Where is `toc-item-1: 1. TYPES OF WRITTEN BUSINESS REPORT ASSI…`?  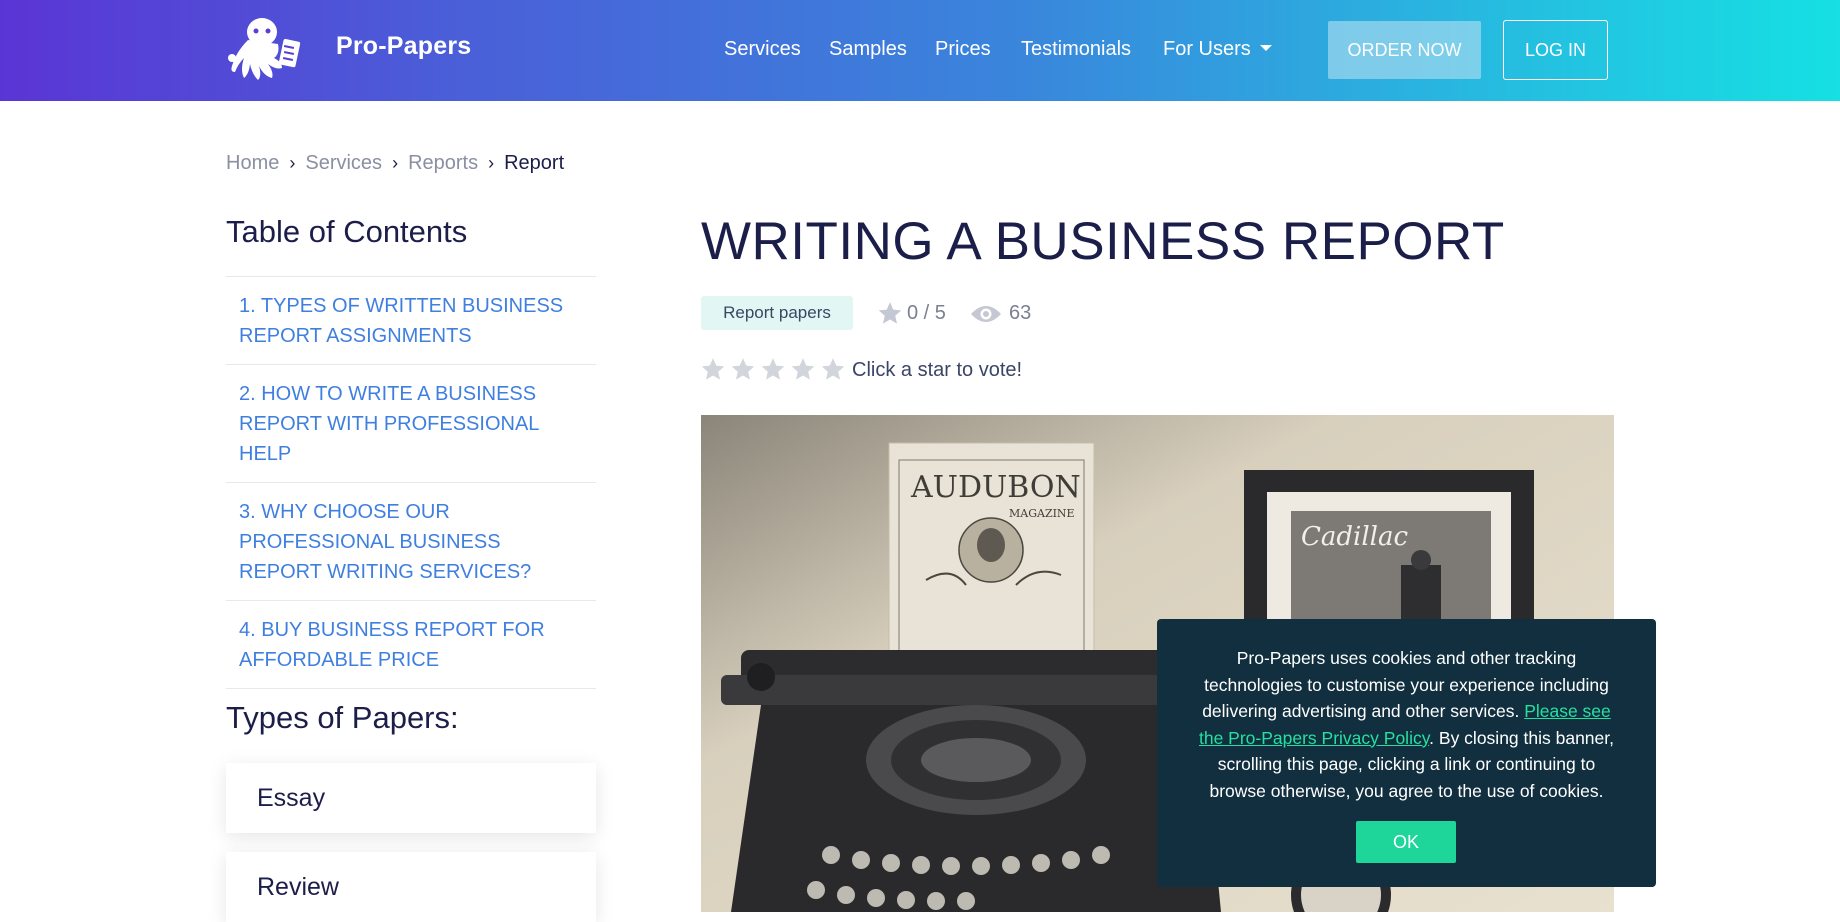 toc-item-1: 1. TYPES OF WRITTEN BUSINESS REPORT ASSI… is located at coordinates (411, 321).